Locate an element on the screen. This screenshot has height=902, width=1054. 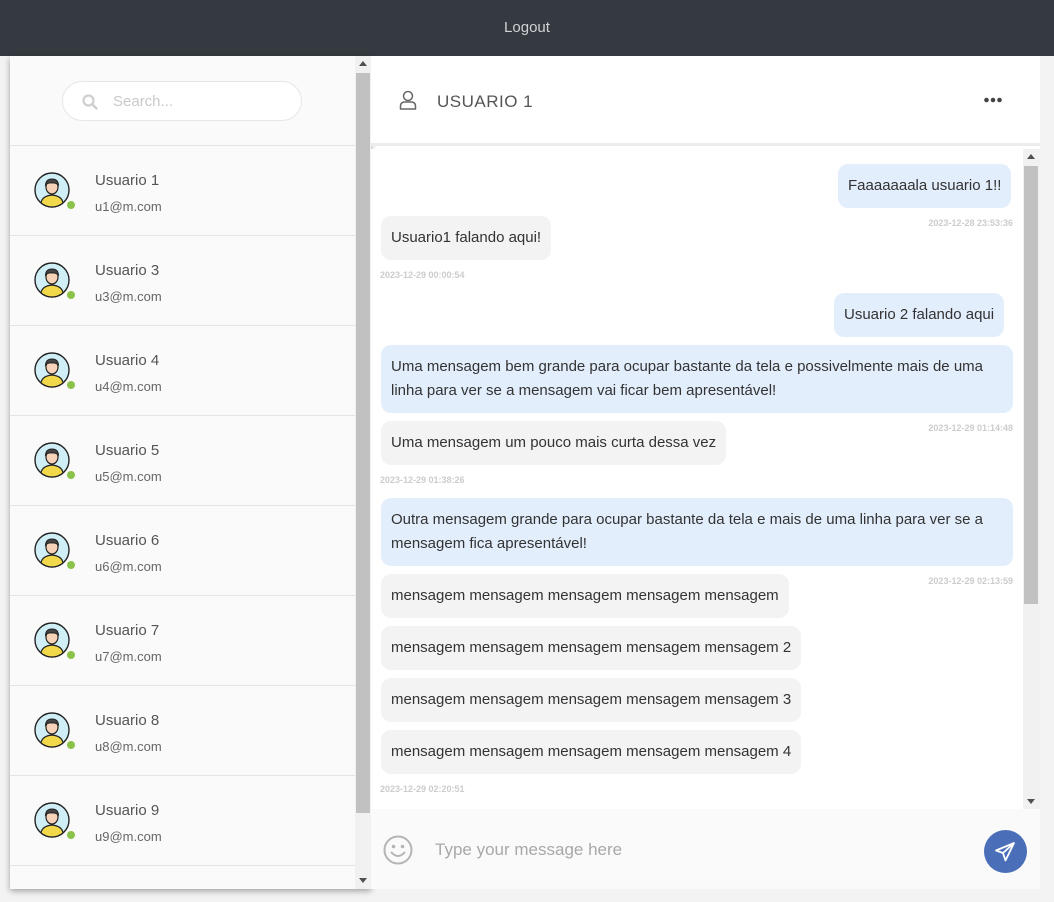
contact-item: Usuario 6 u6@m.com is located at coordinates (182, 551).